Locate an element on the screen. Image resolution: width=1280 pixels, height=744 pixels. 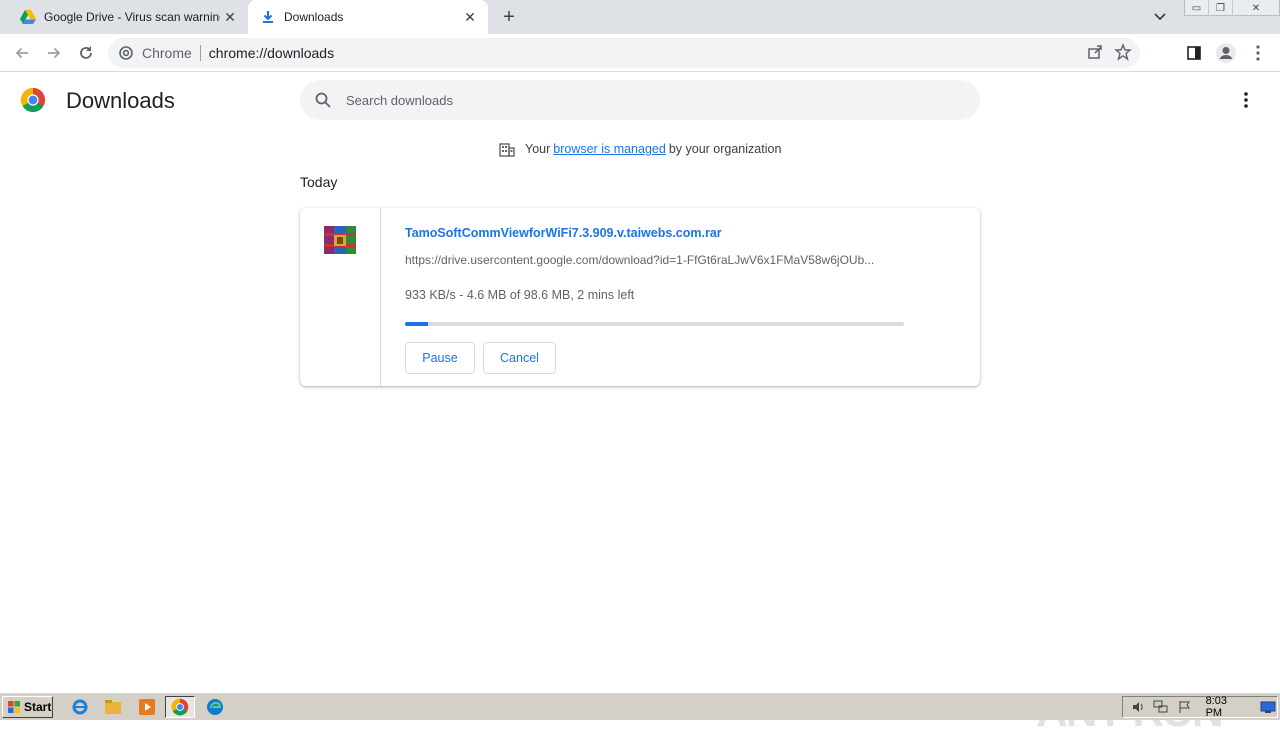
minimize-button: ▭ is located at coordinates (1197, 8).